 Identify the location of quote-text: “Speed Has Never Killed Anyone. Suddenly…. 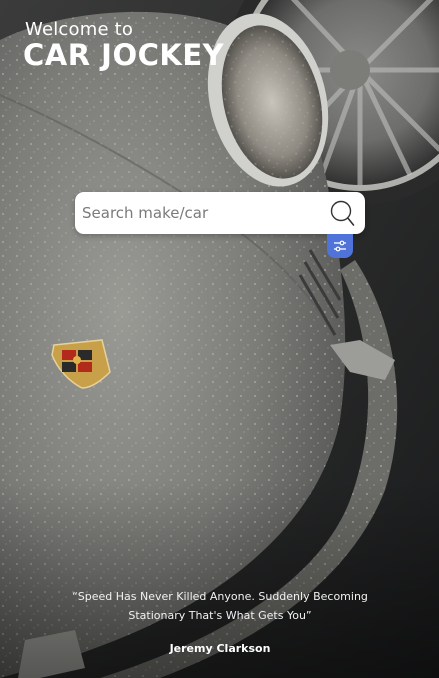
(220, 606).